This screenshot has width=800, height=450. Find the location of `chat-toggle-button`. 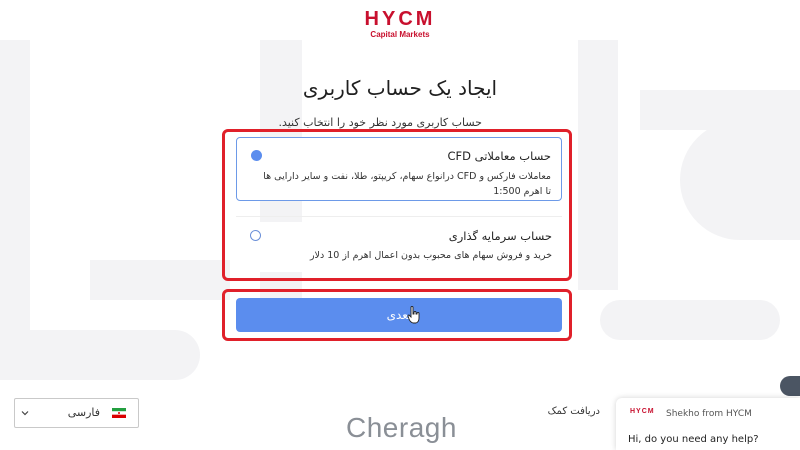

chat-toggle-button is located at coordinates (790, 386).